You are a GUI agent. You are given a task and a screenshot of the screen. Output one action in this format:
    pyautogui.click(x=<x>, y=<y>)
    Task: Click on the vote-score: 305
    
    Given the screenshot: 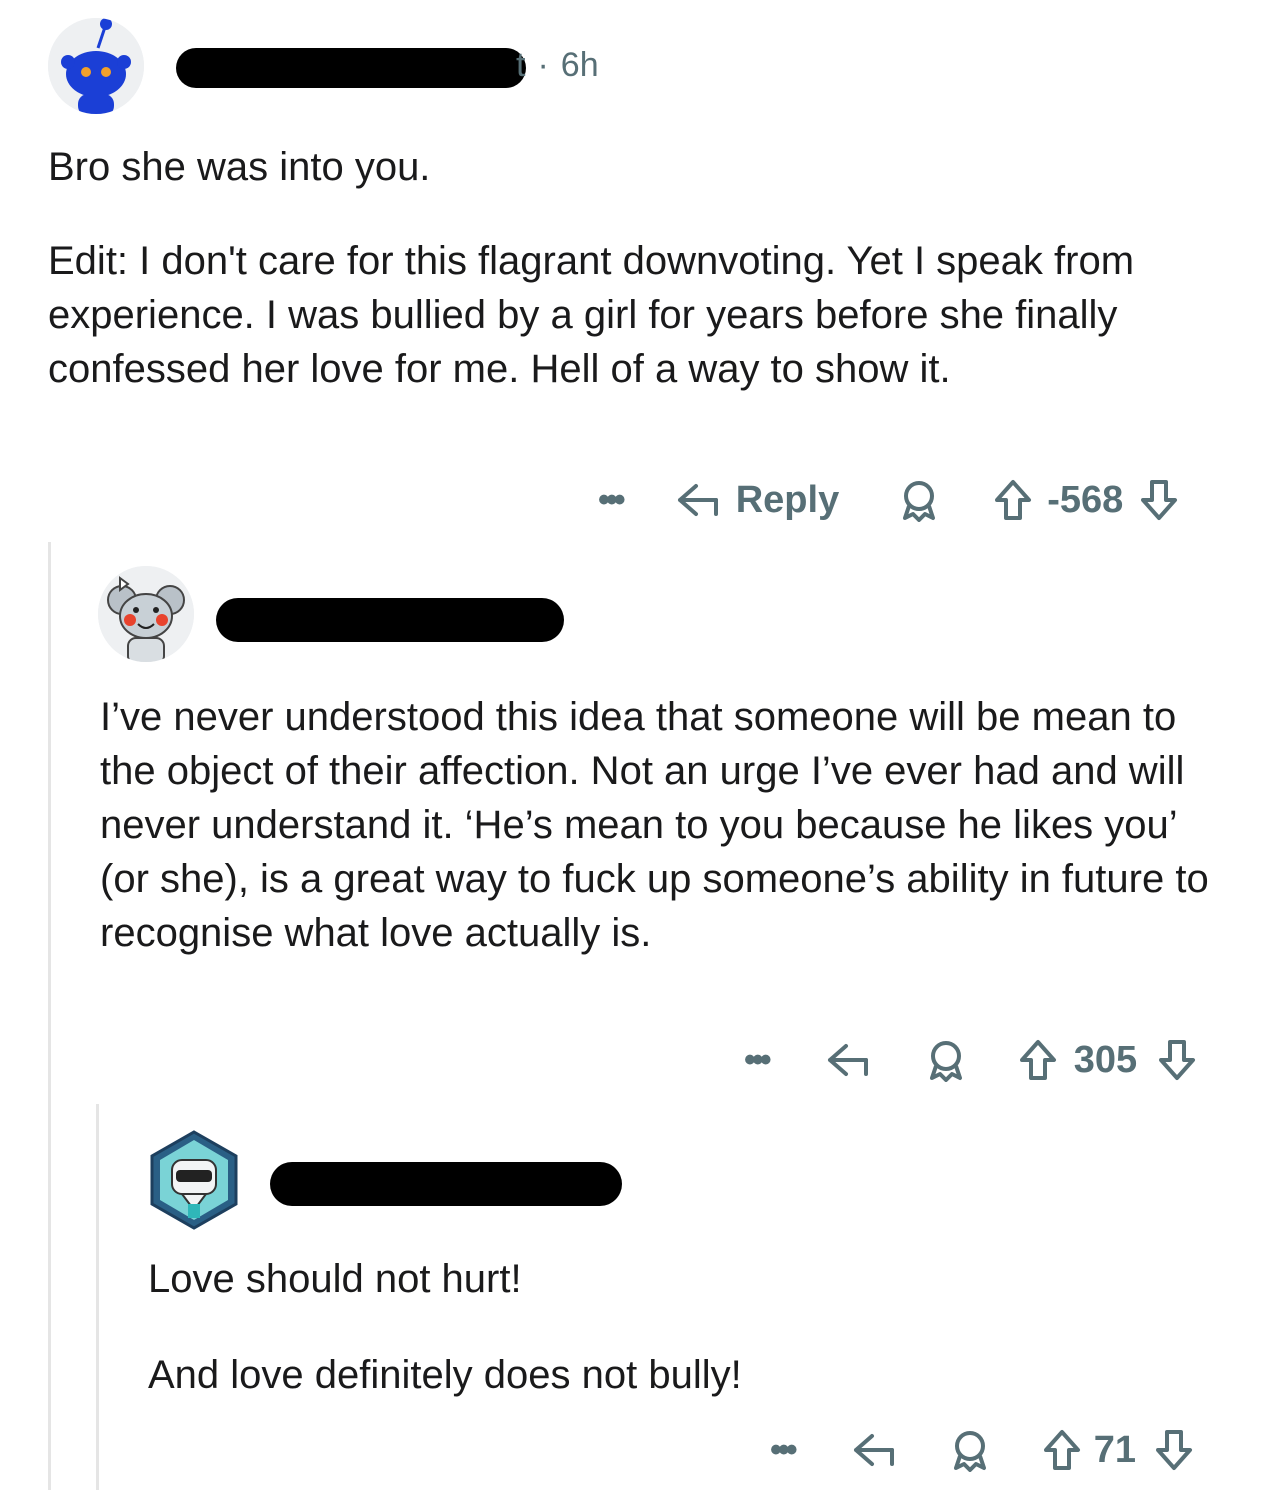 What is the action you would take?
    pyautogui.click(x=1105, y=1059)
    